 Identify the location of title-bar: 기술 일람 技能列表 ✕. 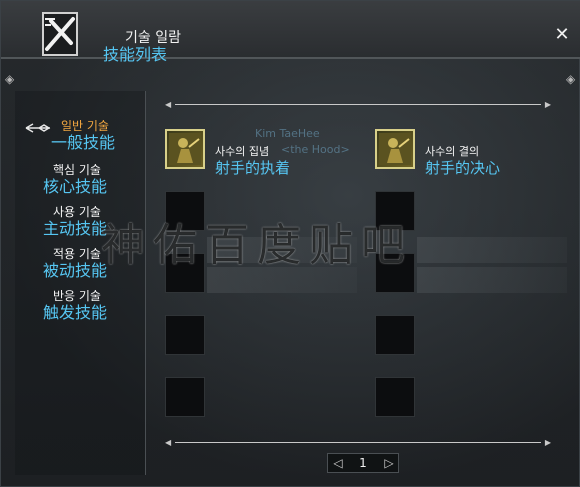
(290, 32).